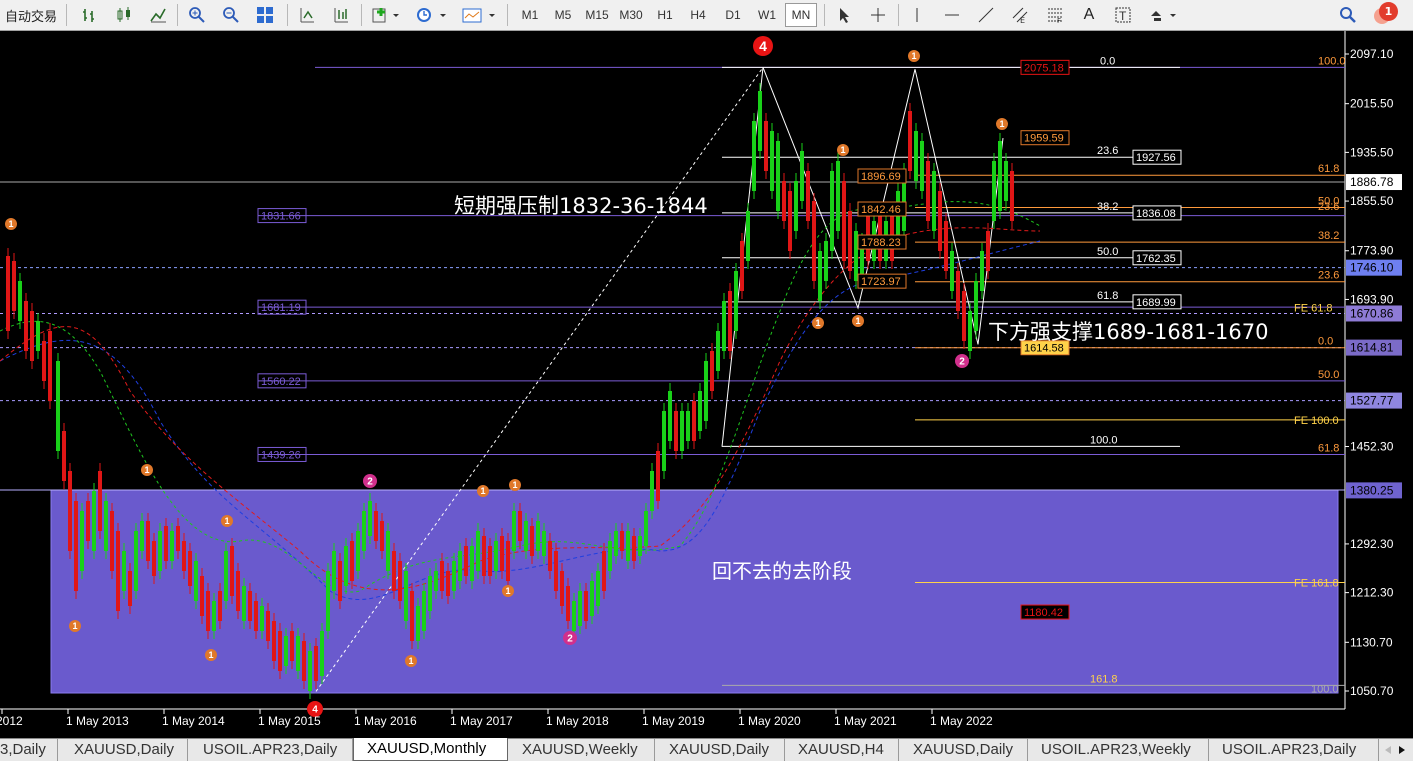 Image resolution: width=1413 pixels, height=761 pixels. I want to click on candlestick-icon, so click(124, 15).